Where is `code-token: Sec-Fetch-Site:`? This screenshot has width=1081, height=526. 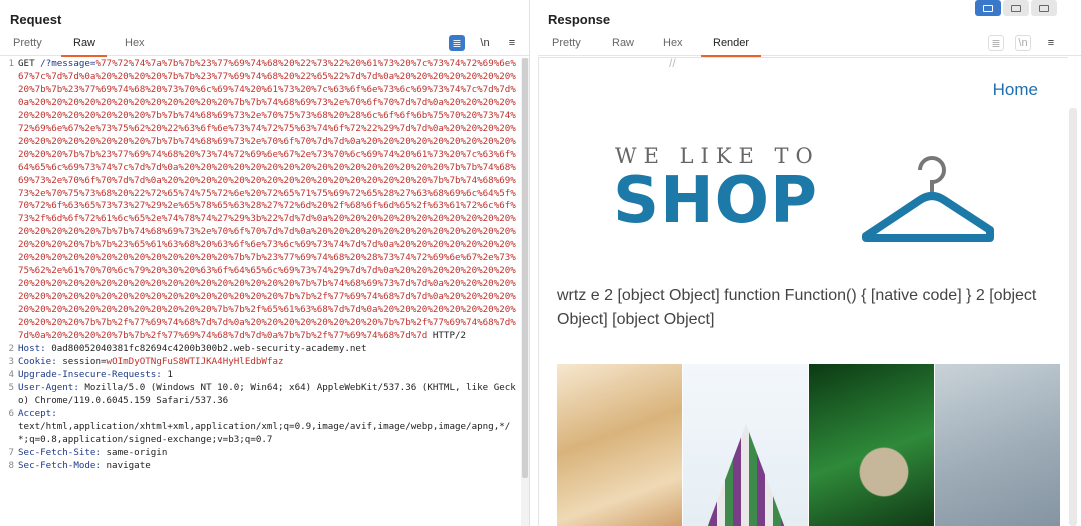 code-token: Sec-Fetch-Site: is located at coordinates (62, 452).